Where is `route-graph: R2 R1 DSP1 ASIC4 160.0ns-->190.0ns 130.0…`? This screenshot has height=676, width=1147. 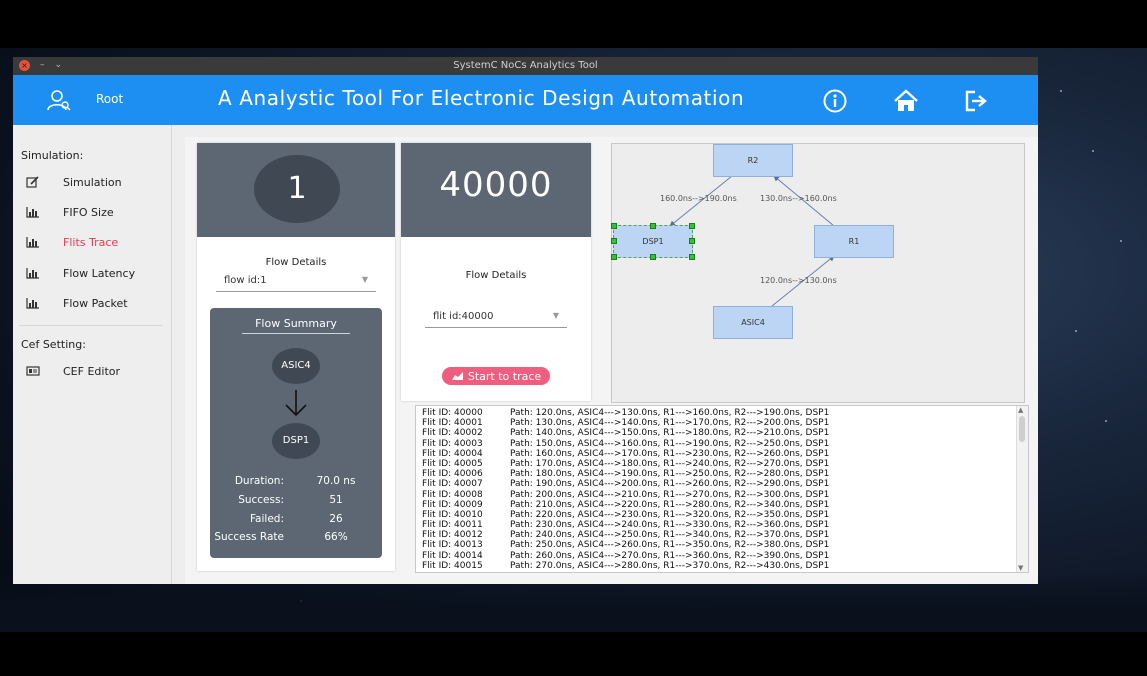
route-graph: R2 R1 DSP1 ASIC4 160.0ns-->190.0ns 130.0… is located at coordinates (818, 273).